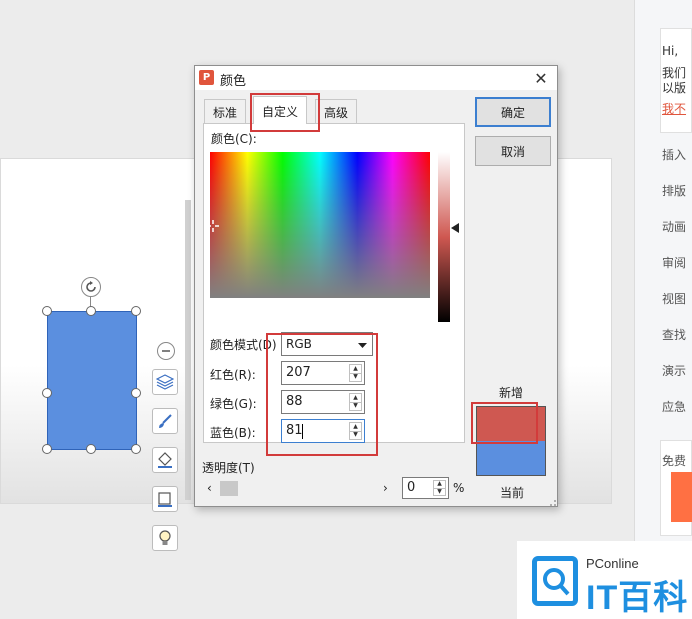 The height and width of the screenshot is (619, 692). Describe the element at coordinates (677, 334) in the screenshot. I see `side-item-find: 查找` at that location.